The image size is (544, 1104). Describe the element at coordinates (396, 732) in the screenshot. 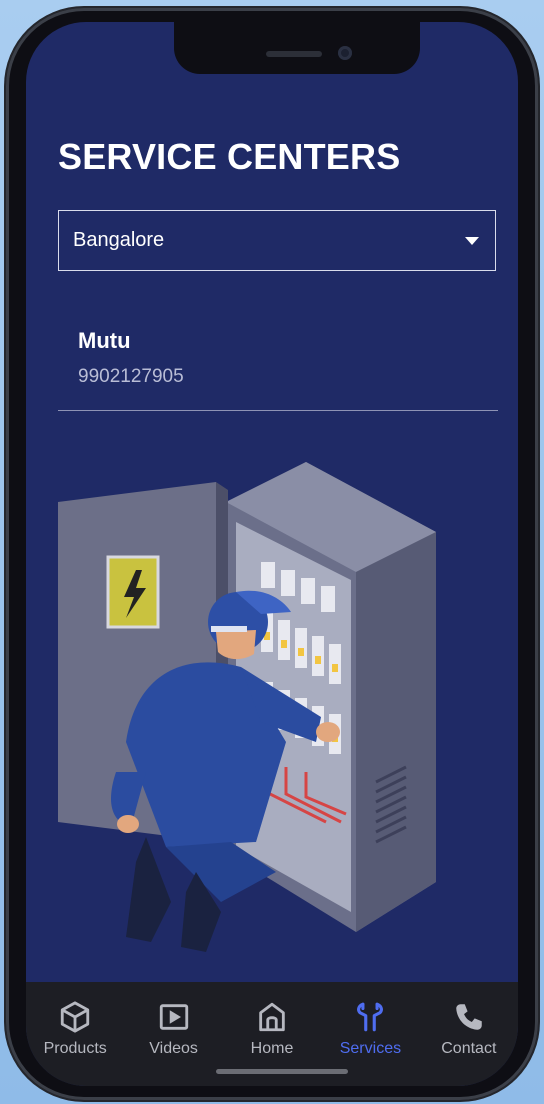

I see `cabinet-side` at that location.